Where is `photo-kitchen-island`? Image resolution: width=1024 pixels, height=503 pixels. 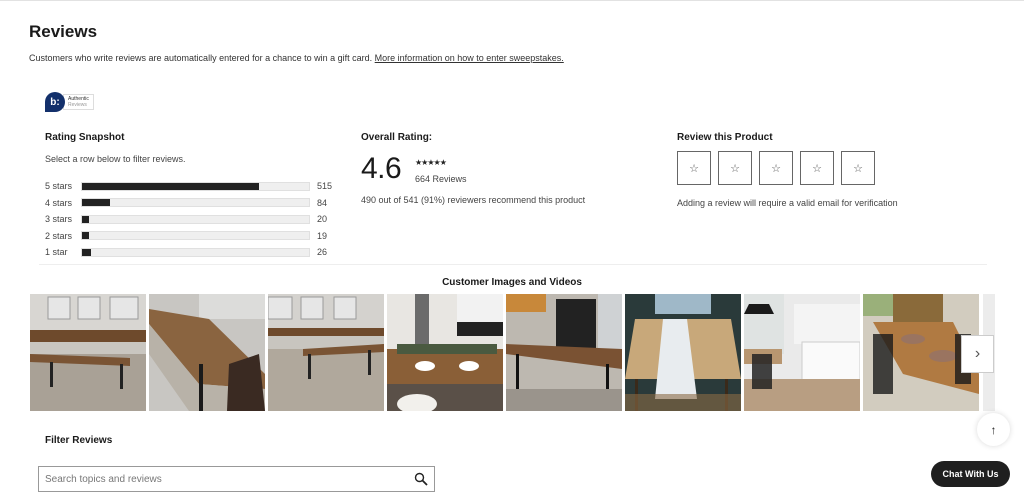 photo-kitchen-island is located at coordinates (802, 352).